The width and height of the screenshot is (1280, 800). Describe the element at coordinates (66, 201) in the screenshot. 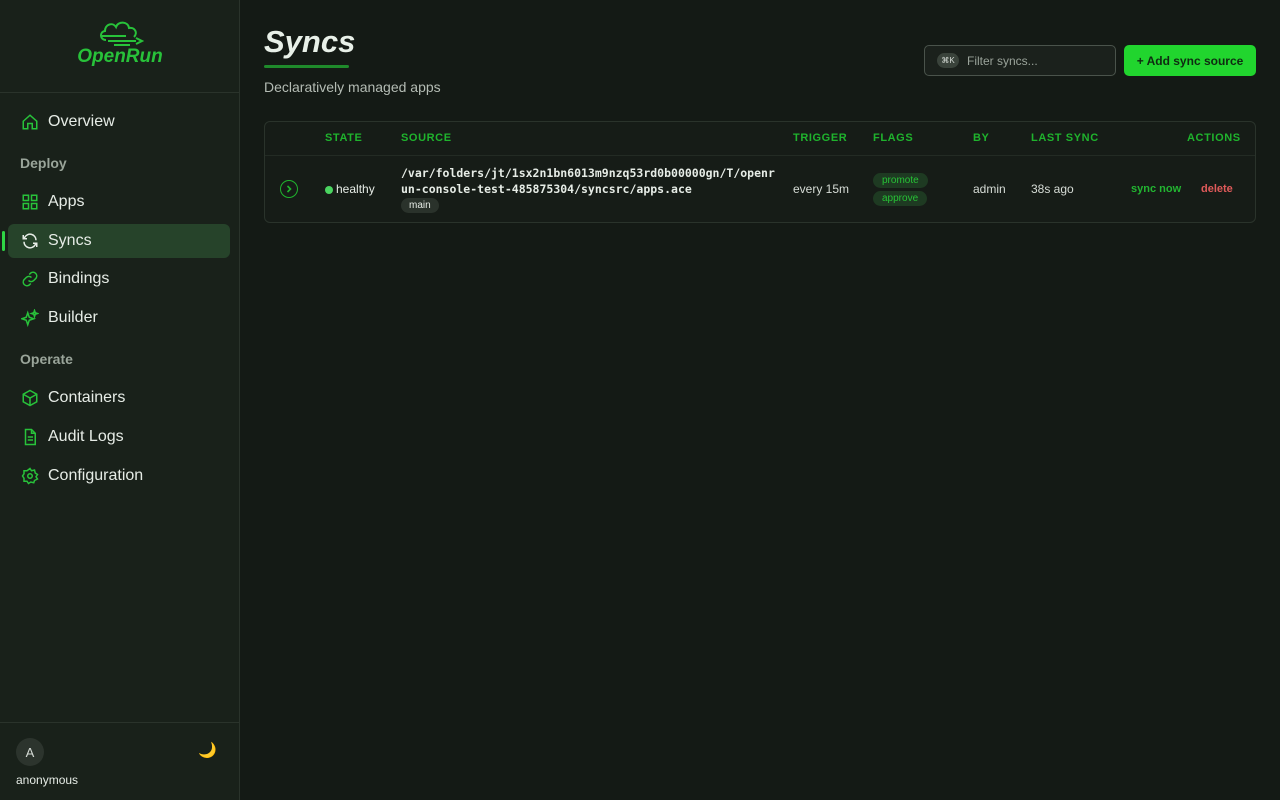

I see `sidebar-item-label: Apps` at that location.